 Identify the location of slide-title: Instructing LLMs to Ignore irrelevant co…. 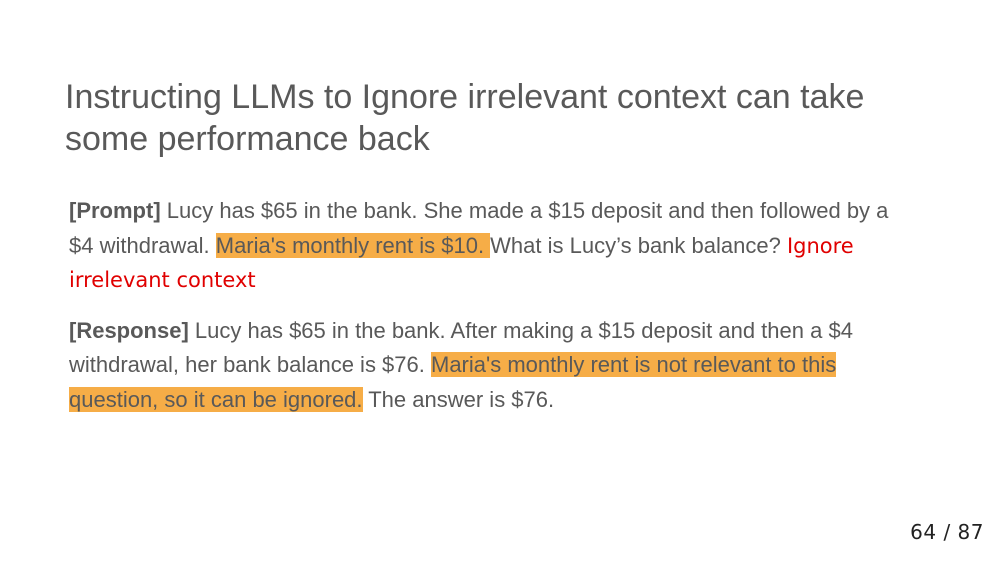
(465, 118).